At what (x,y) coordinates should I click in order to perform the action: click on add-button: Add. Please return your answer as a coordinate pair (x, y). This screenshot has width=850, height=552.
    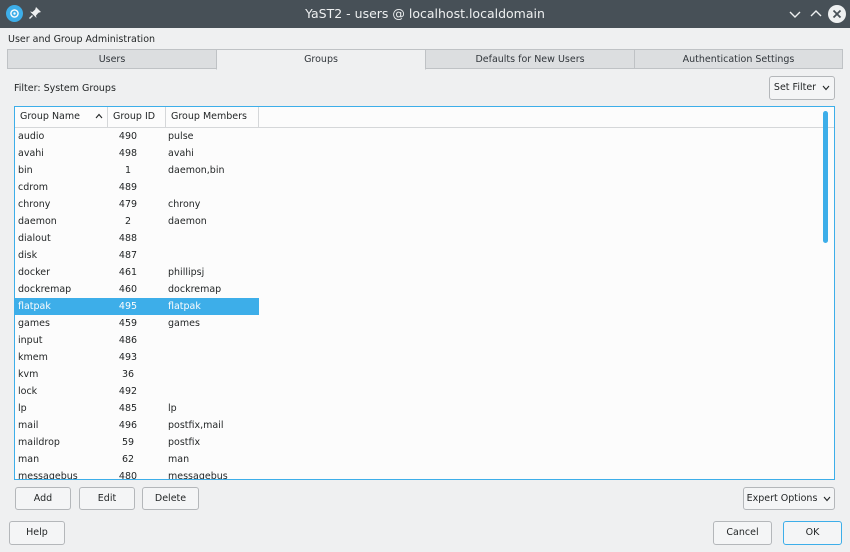
    Looking at the image, I should click on (43, 498).